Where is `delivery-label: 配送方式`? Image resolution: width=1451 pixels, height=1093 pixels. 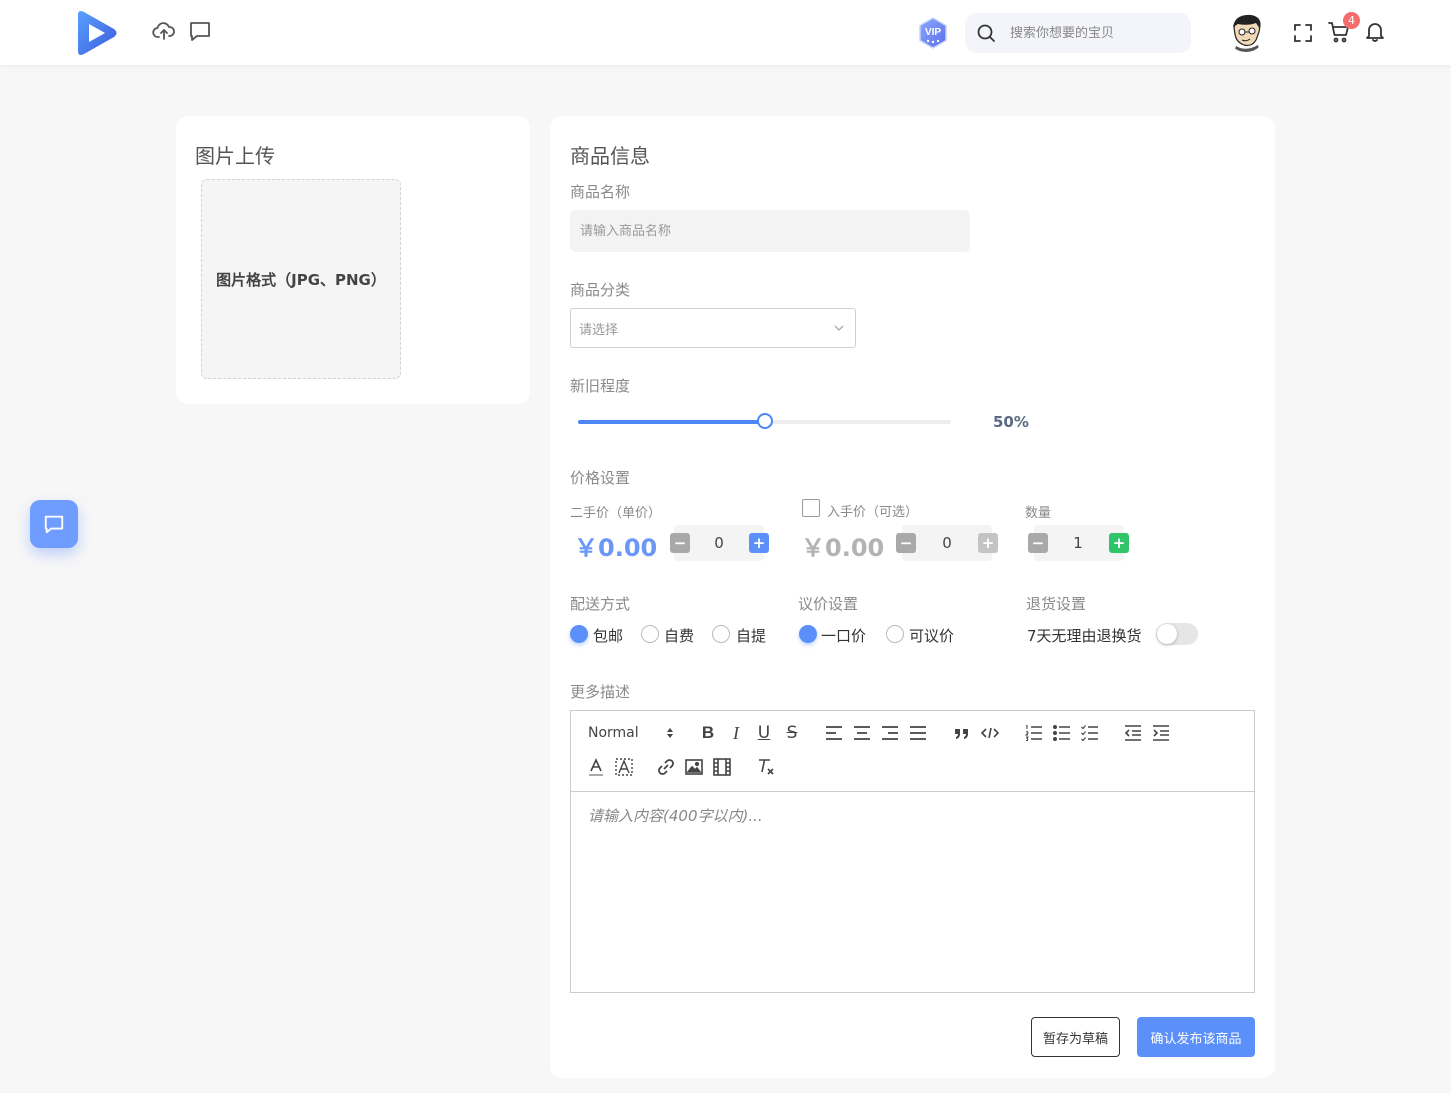 delivery-label: 配送方式 is located at coordinates (600, 604).